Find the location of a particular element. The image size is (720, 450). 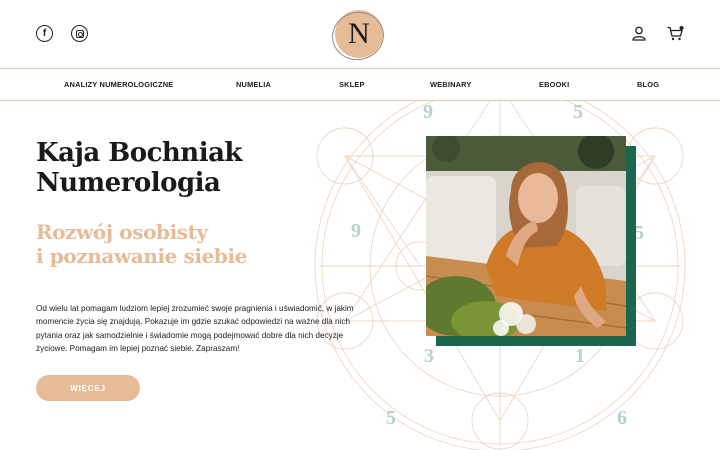

page-subtitle: Rozwój osobisty i poznawanie siebie is located at coordinates (141, 244).